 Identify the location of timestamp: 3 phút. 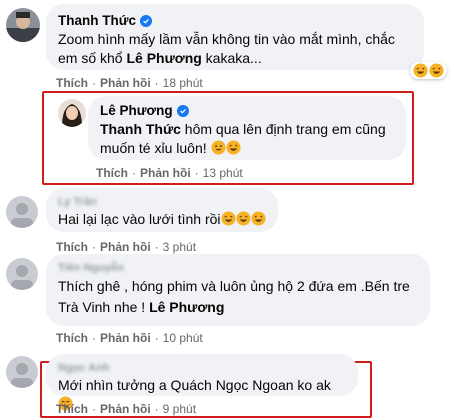
(179, 247).